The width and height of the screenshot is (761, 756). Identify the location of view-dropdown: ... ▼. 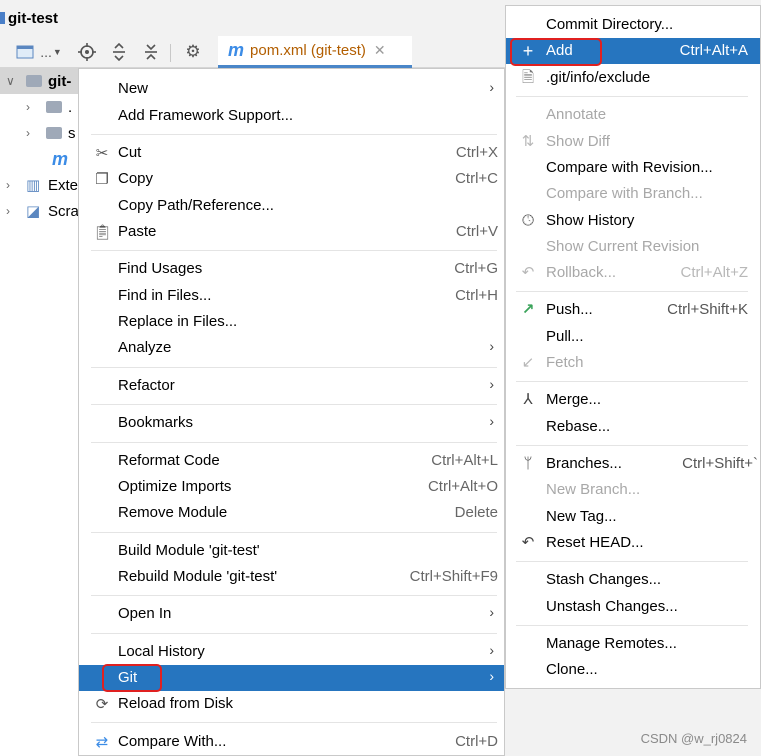
(51, 52).